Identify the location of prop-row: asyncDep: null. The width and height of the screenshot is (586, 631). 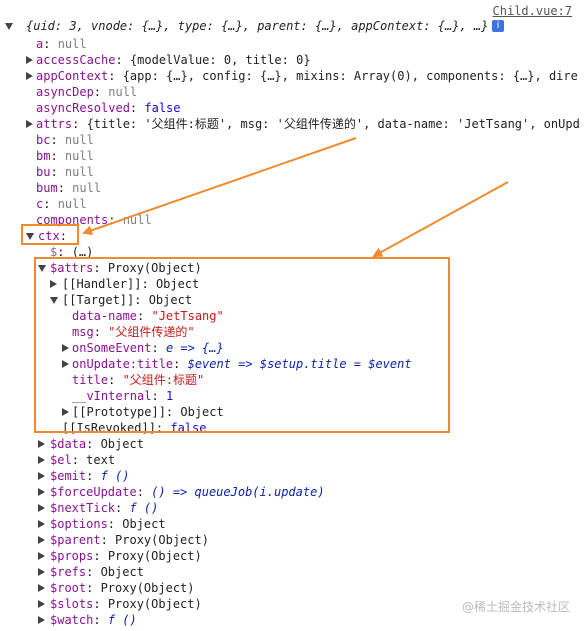
(86, 92).